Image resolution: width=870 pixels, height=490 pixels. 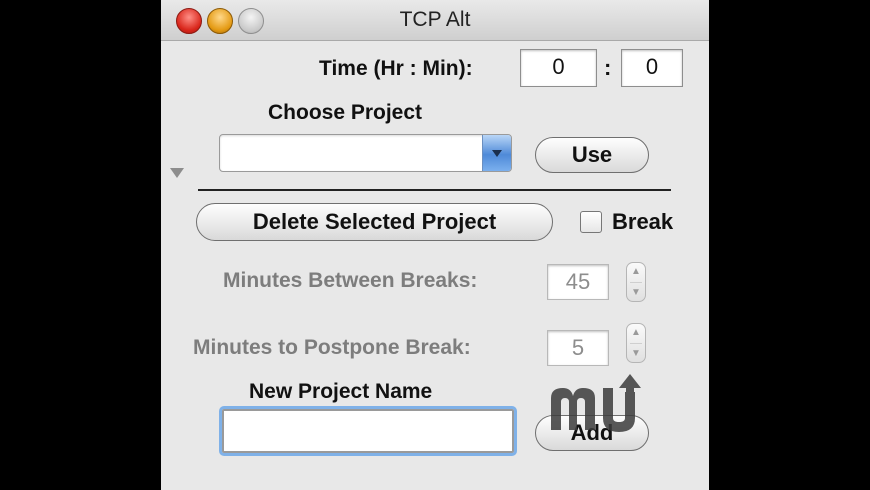 I want to click on minutes-between-breaks-label: Minutes Between Breaks:, so click(x=350, y=280).